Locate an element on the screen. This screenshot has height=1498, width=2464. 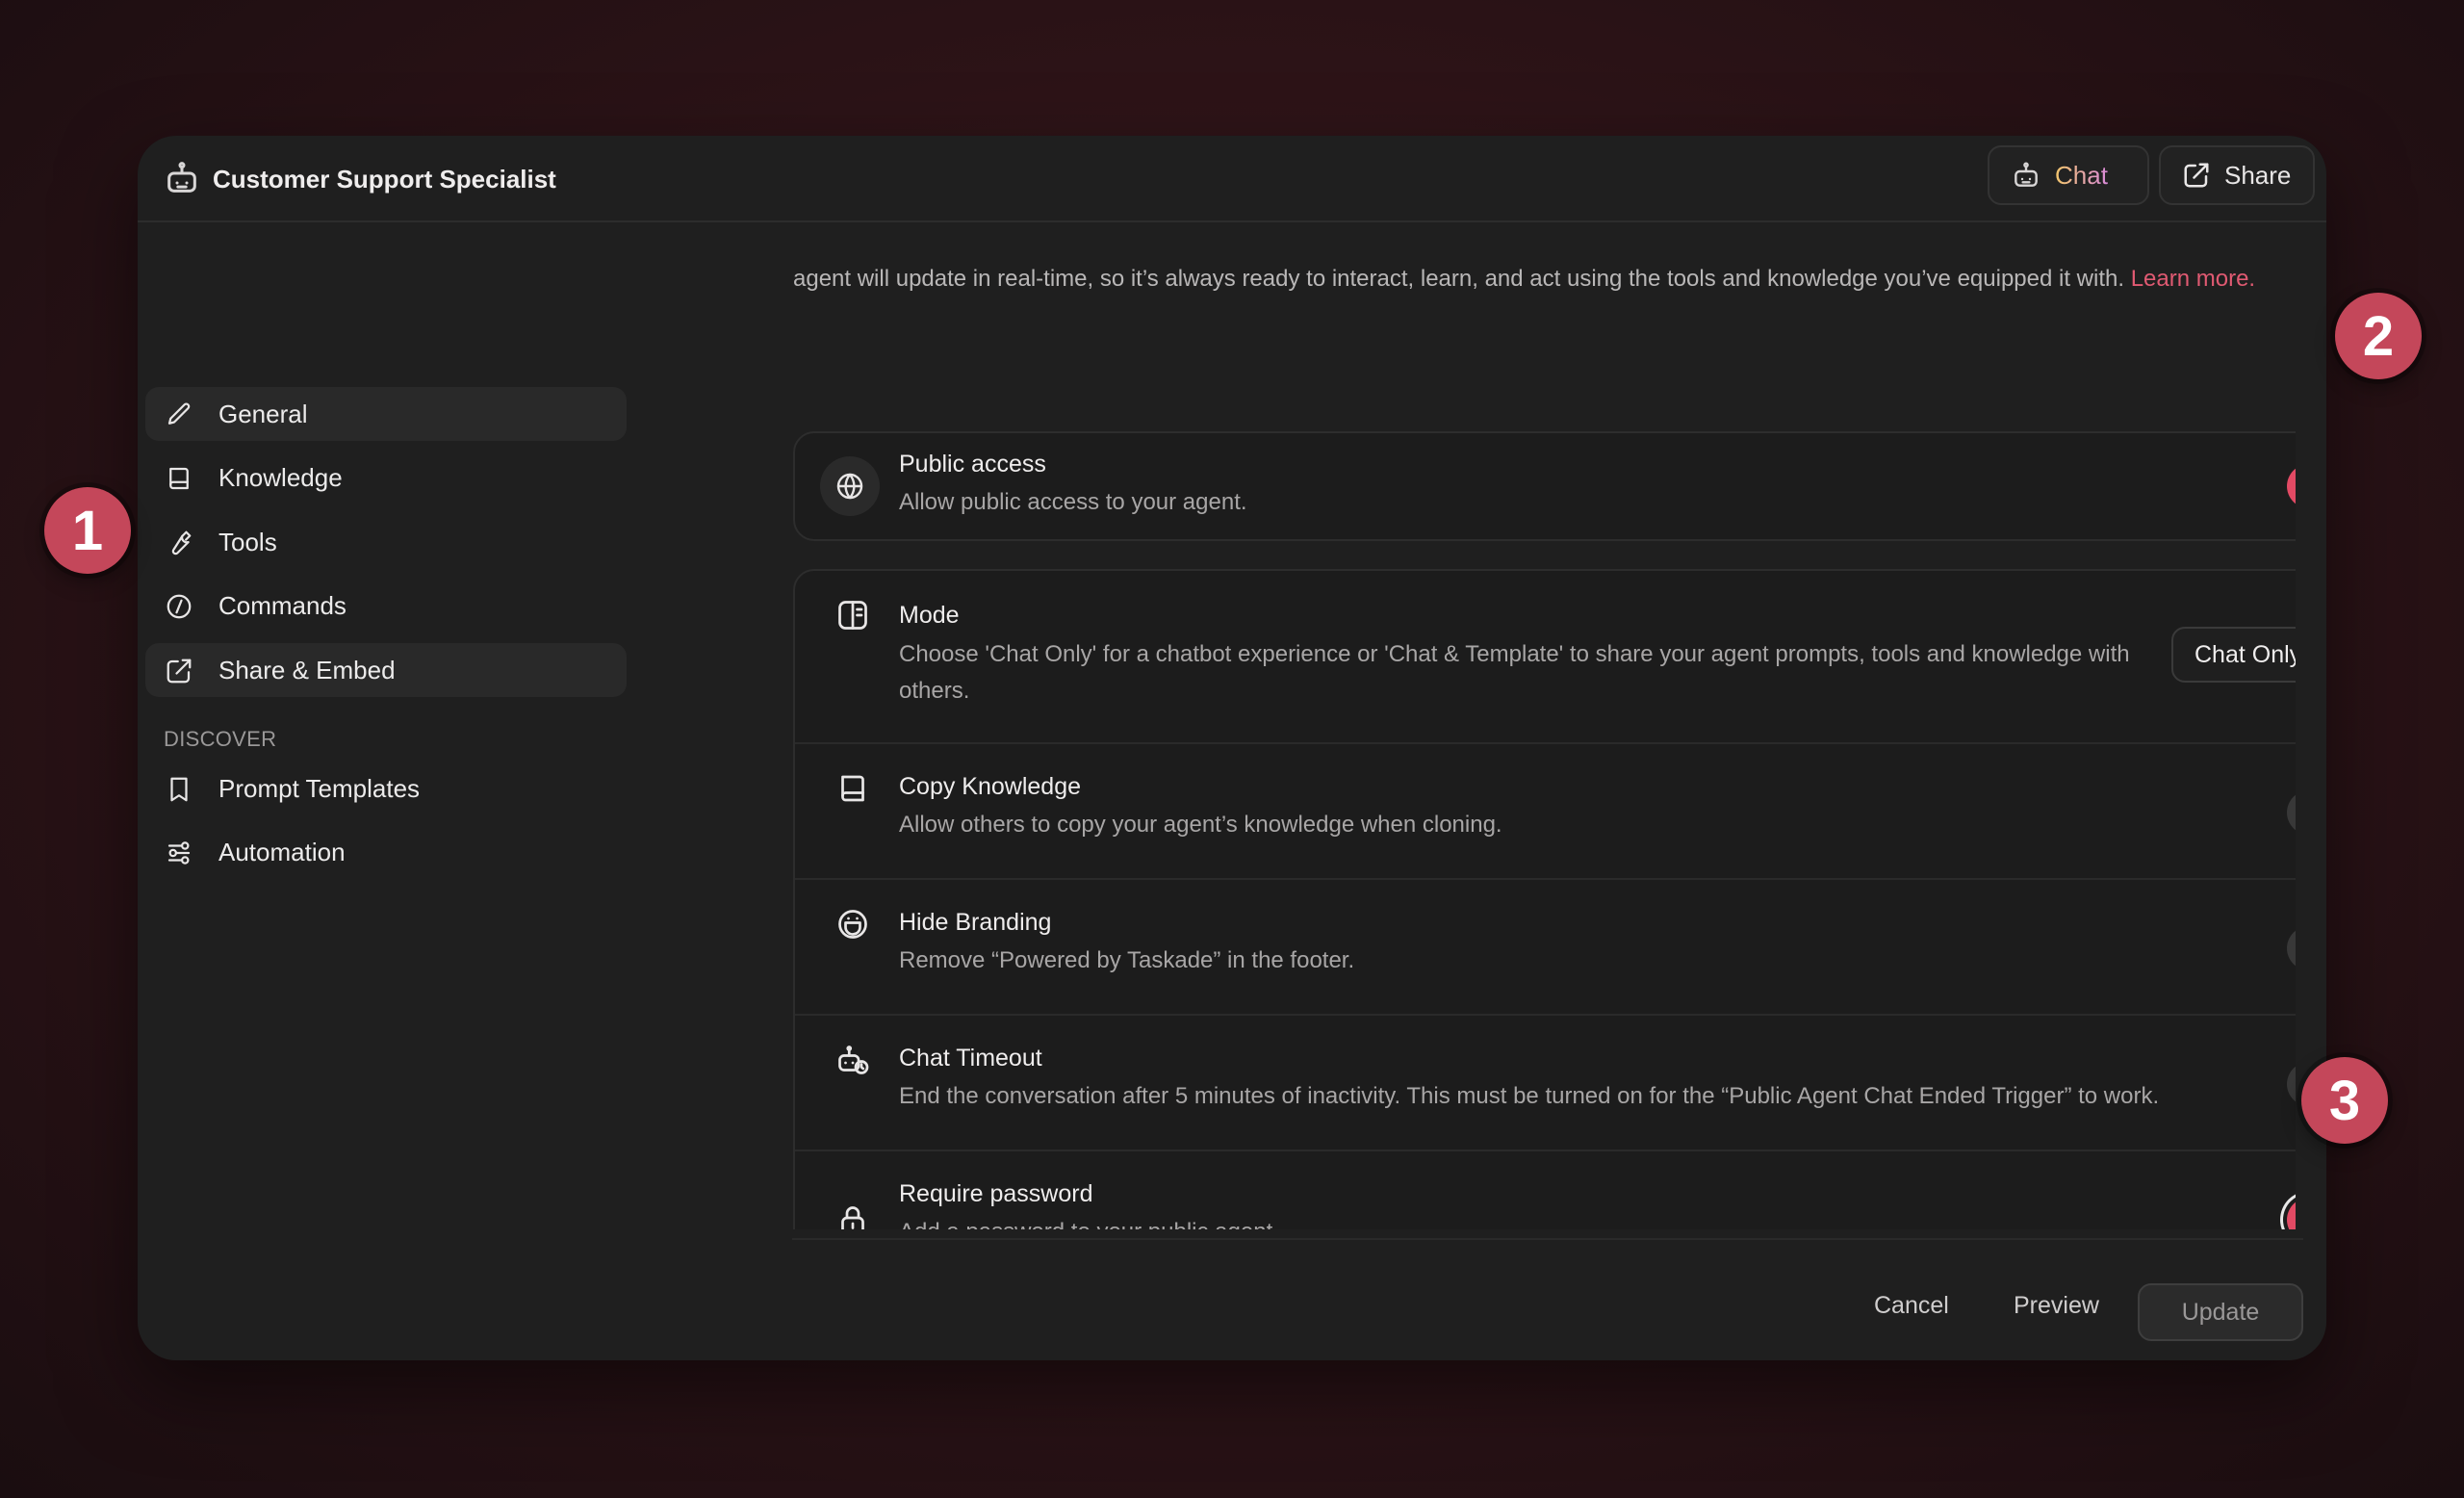
lock-icon is located at coordinates (852, 1218).